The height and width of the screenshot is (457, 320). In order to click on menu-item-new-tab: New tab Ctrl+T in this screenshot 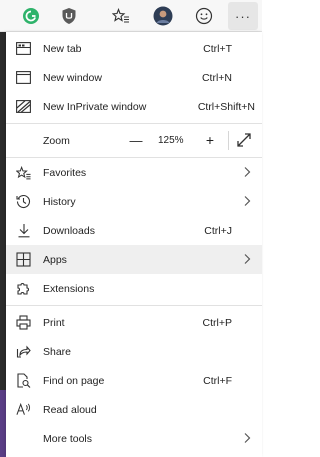, I will do `click(134, 48)`.